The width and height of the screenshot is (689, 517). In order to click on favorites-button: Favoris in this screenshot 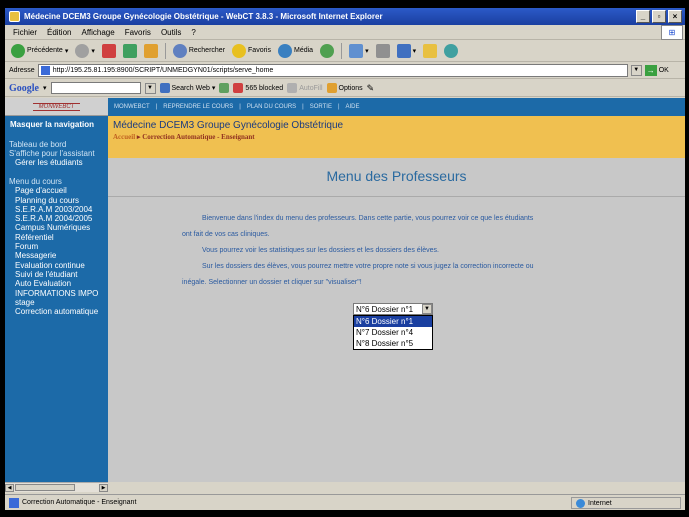, I will do `click(251, 51)`.